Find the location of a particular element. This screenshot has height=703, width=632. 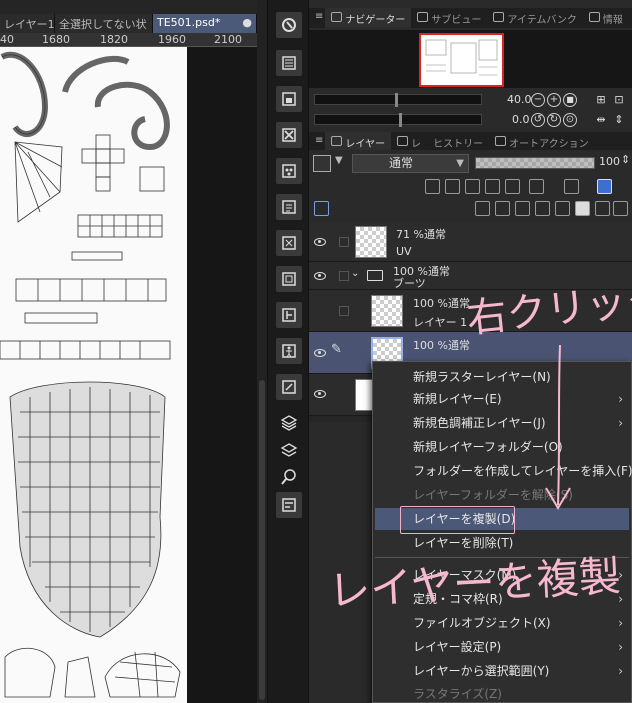

document-tab-te501: TE501.psd* ● is located at coordinates (205, 23).